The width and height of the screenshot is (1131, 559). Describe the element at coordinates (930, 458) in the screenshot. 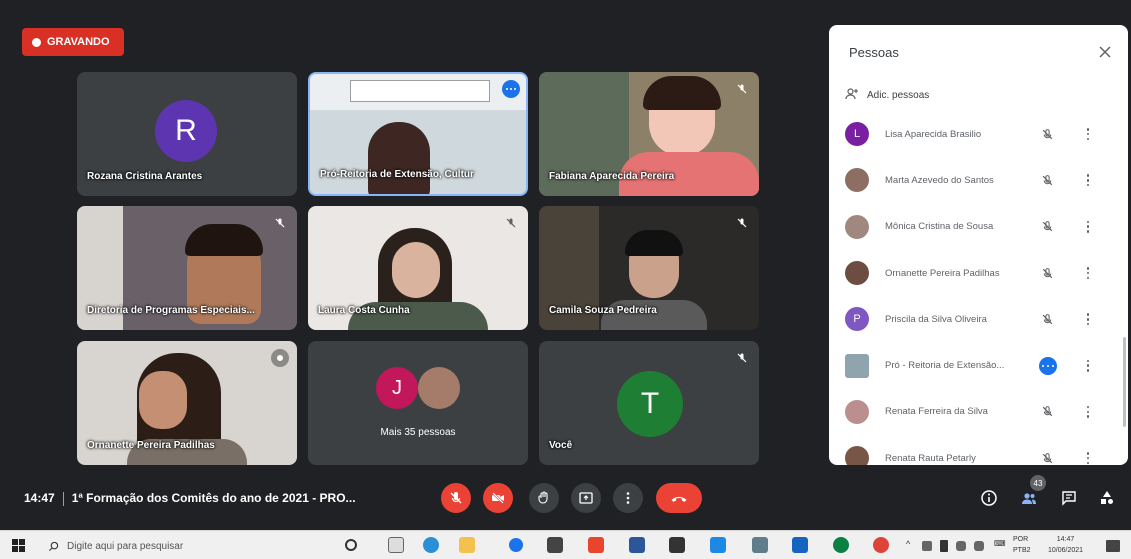

I see `person-name: Renata Rauta Petarly` at that location.